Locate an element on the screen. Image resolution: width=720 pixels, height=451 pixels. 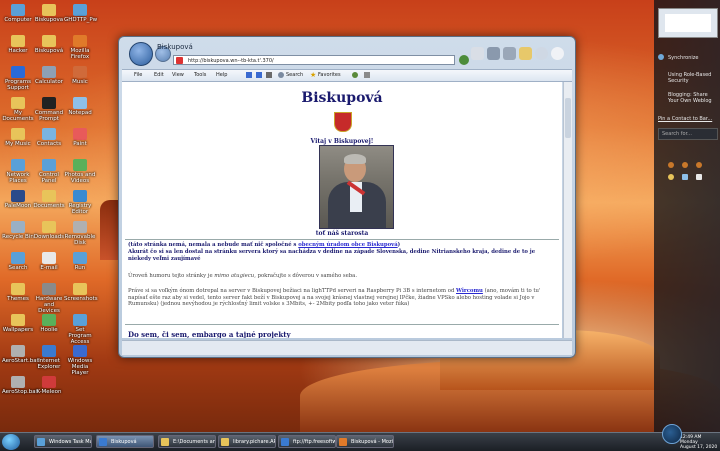
page-icon is located at coordinates (525, 53).